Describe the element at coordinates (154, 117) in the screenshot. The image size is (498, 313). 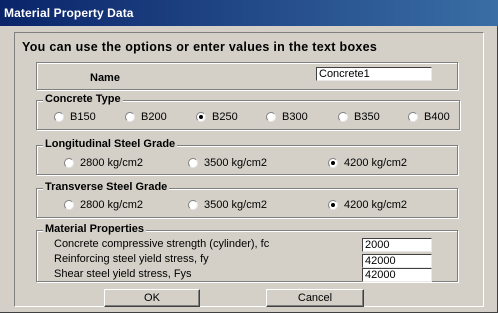
I see `radio-label: B200` at that location.